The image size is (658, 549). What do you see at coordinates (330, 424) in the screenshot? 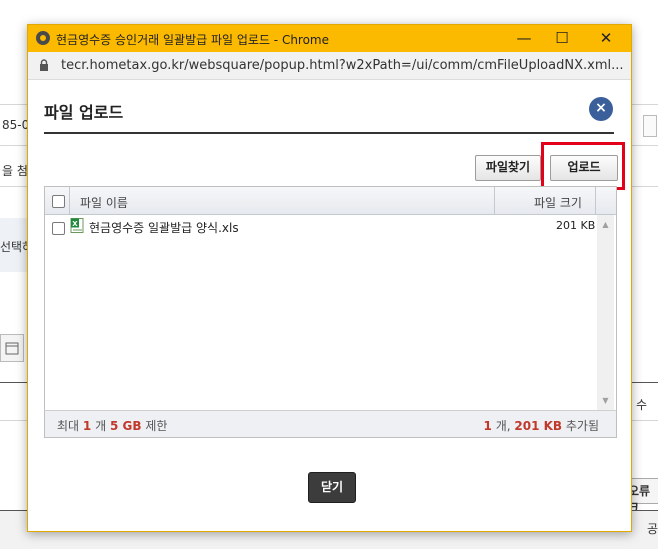
I see `grid-footer: 최대 1 개 5 GB 제한 1 개, 201 KB 추가됨` at bounding box center [330, 424].